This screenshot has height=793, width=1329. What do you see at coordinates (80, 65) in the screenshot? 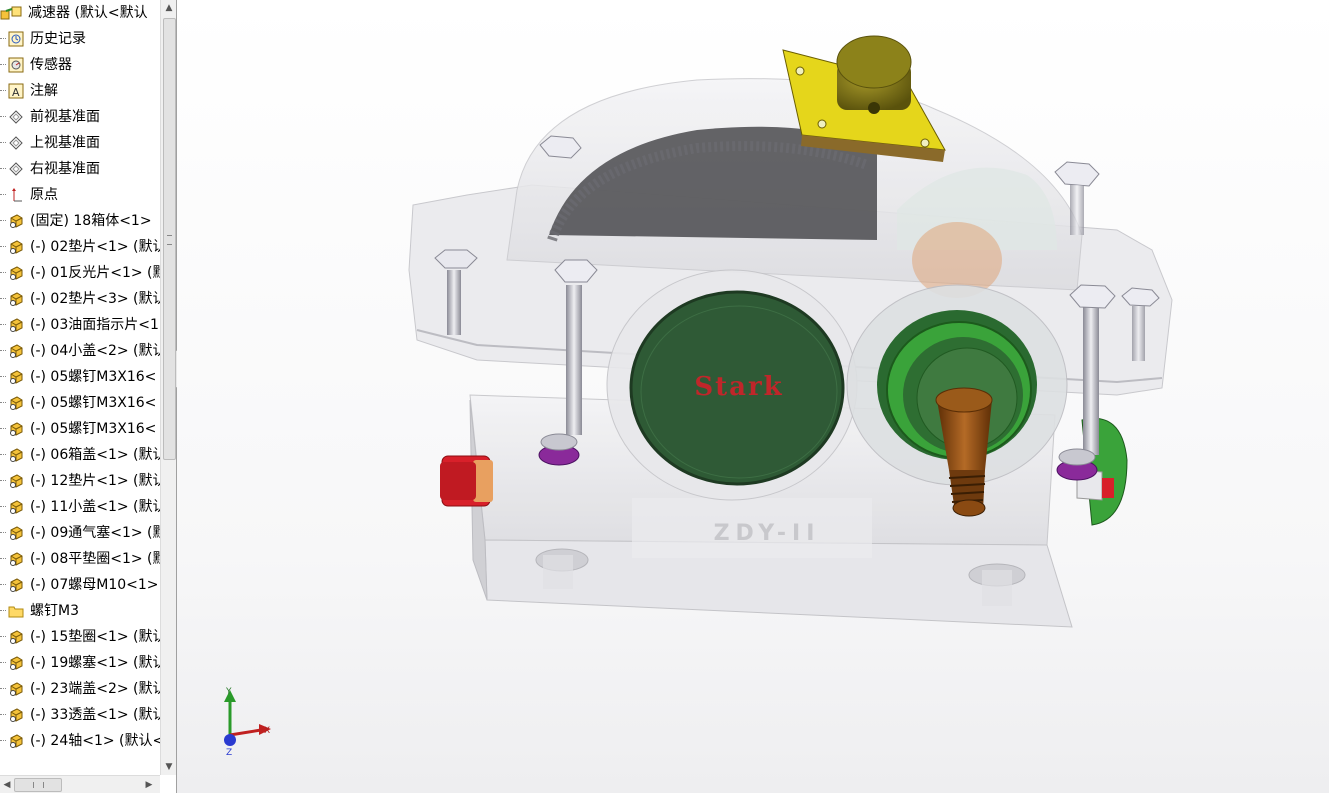
I see `tree-item: 传感器` at bounding box center [80, 65].